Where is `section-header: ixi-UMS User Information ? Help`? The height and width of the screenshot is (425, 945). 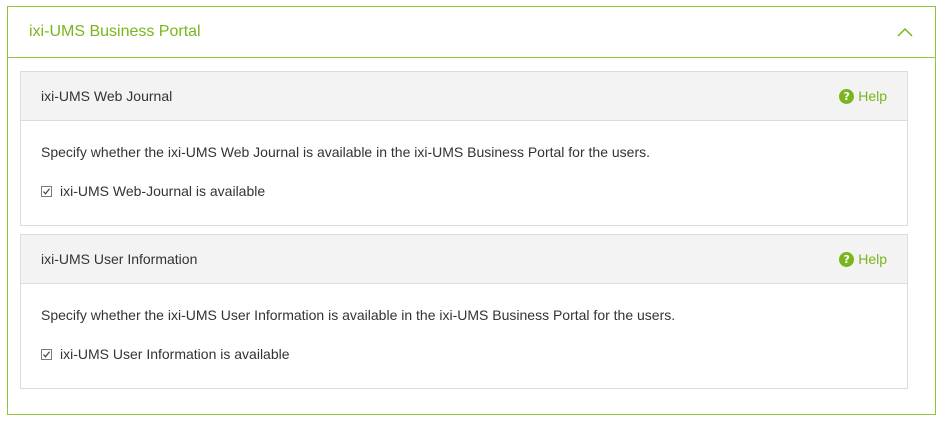 section-header: ixi-UMS User Information ? Help is located at coordinates (464, 259).